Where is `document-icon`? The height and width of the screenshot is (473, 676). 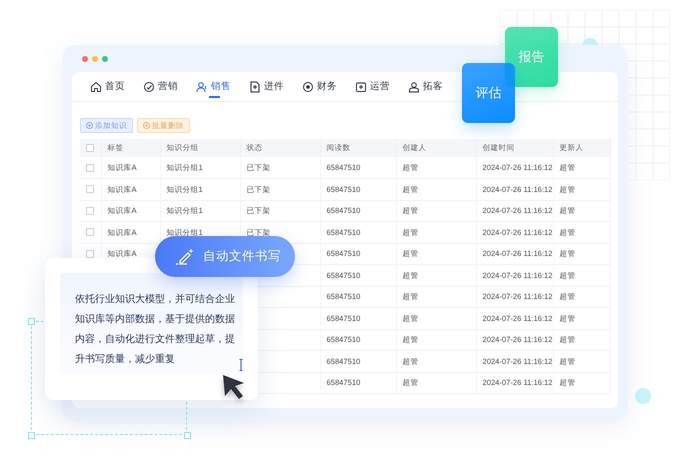
document-icon is located at coordinates (255, 86).